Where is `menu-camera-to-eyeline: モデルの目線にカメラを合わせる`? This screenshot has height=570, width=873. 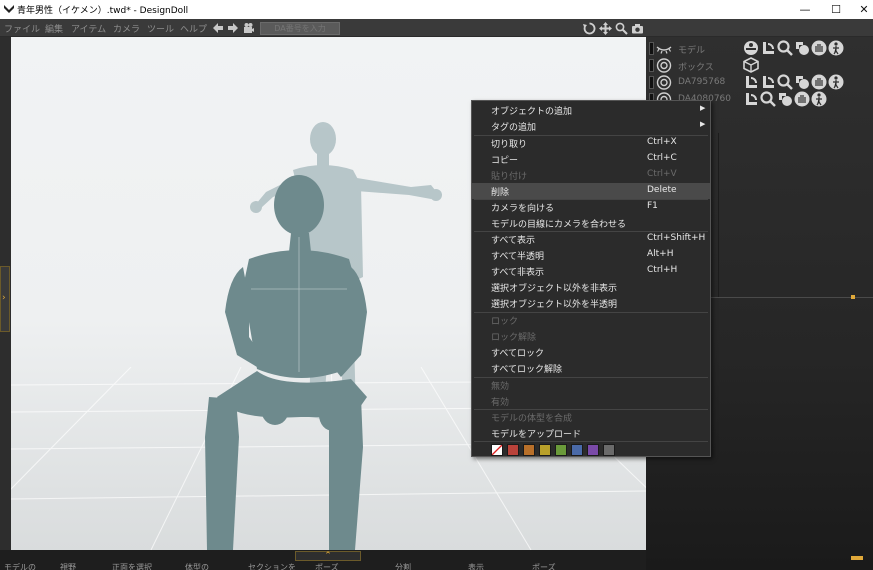 menu-camera-to-eyeline: モデルの目線にカメラを合わせる is located at coordinates (591, 223).